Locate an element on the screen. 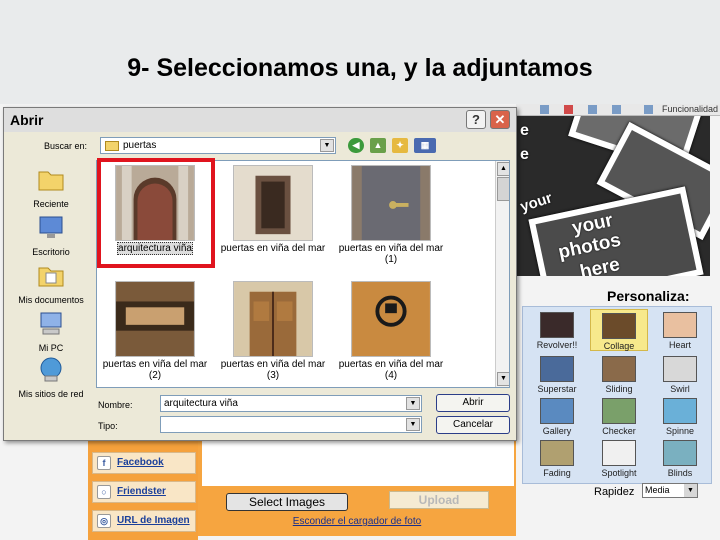 The height and width of the screenshot is (540, 720). effect-label: Swirl is located at coordinates (680, 389).